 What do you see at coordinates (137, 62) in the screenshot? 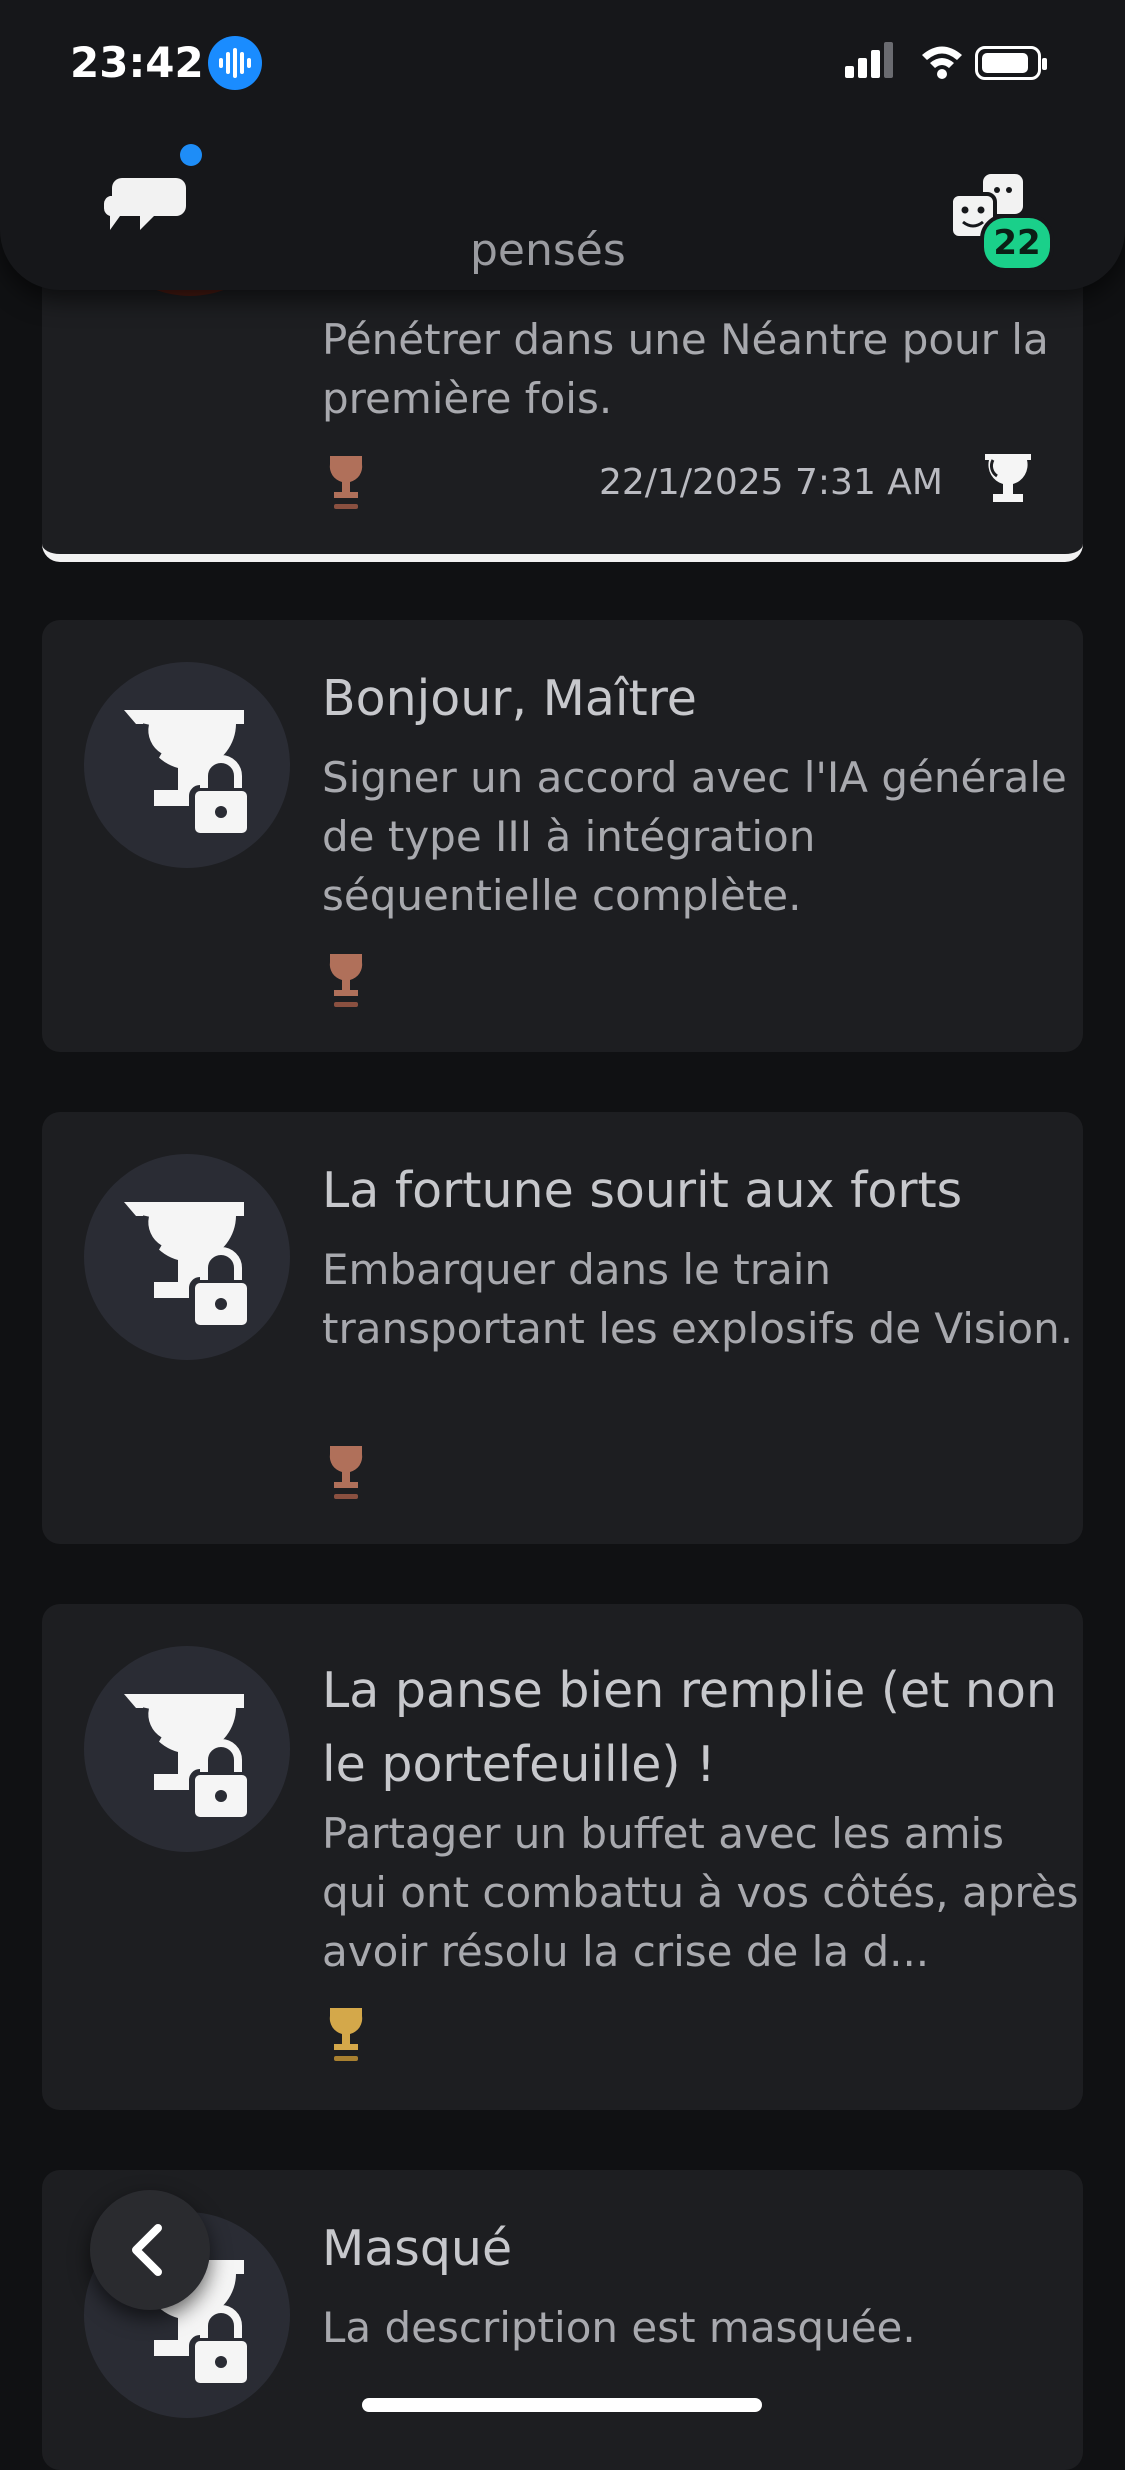
I see `status-time: 23:42` at bounding box center [137, 62].